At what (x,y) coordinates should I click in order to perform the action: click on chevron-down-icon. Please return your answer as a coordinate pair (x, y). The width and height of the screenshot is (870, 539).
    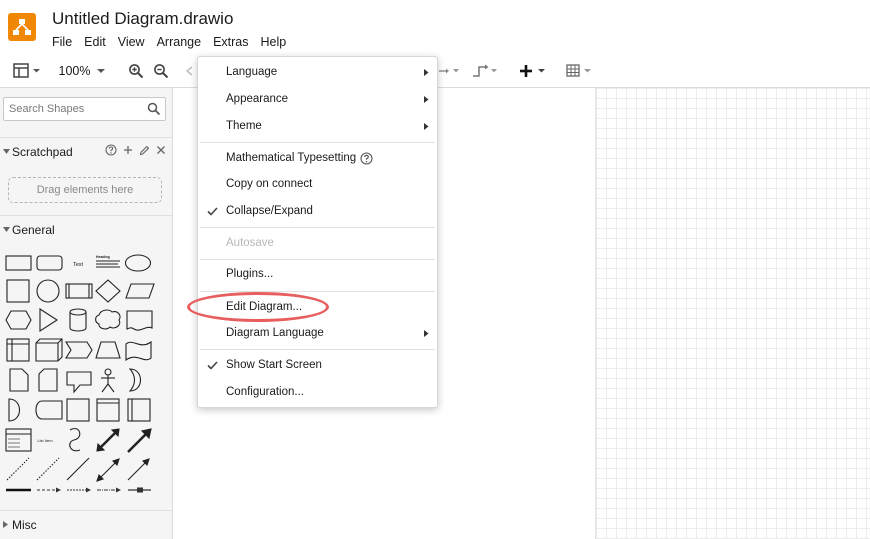
    Looking at the image, I should click on (6, 151).